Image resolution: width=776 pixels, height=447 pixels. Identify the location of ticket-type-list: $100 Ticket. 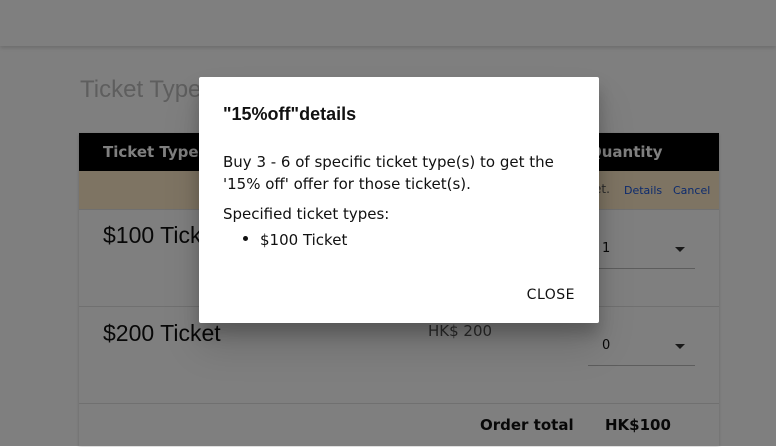
(295, 240).